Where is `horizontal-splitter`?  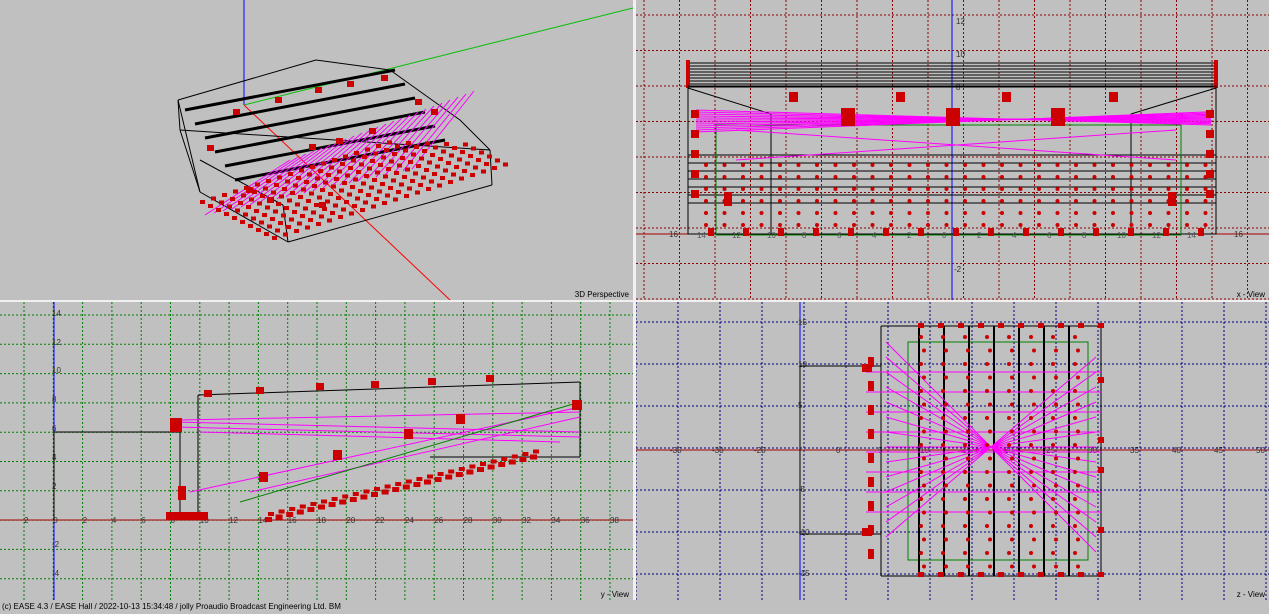 horizontal-splitter is located at coordinates (634, 301).